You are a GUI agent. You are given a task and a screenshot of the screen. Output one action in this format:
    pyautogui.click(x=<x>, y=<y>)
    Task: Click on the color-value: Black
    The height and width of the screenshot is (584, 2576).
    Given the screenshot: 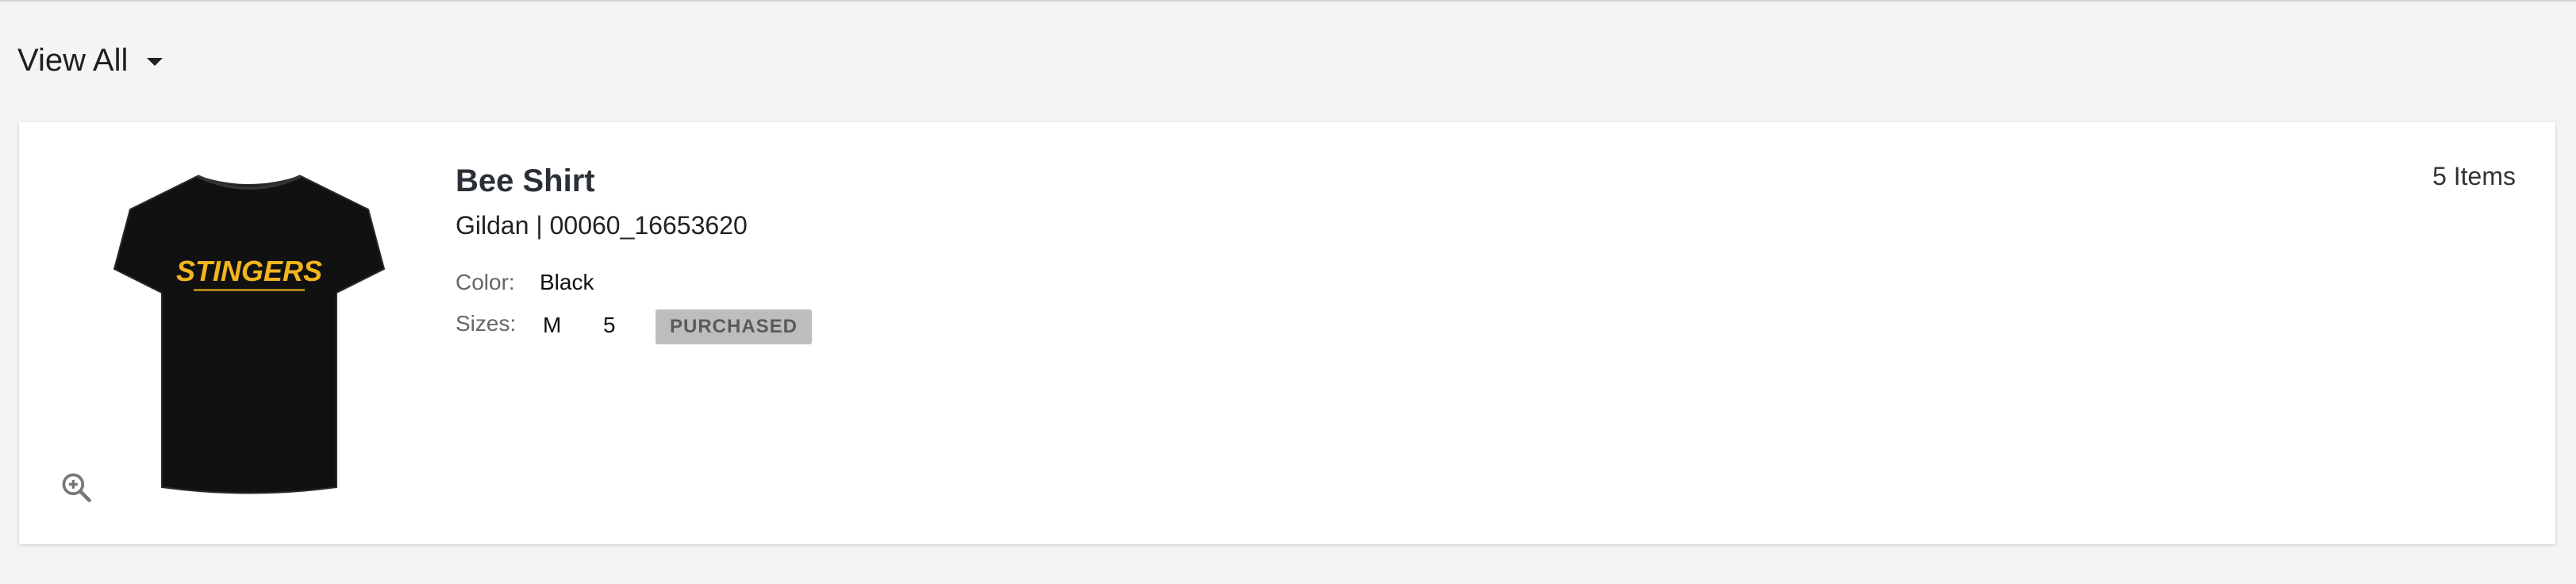 What is the action you would take?
    pyautogui.click(x=567, y=282)
    